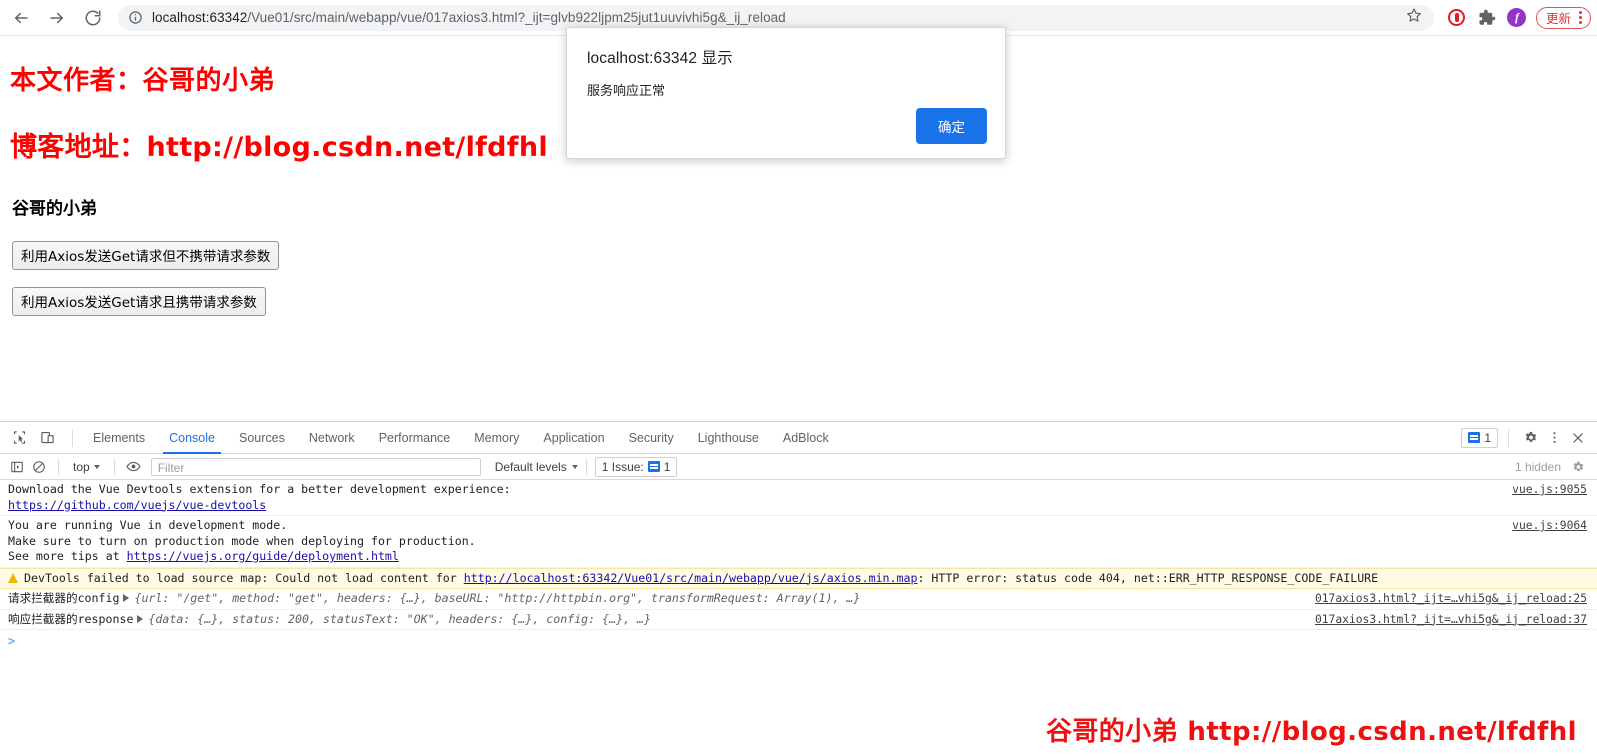 Image resolution: width=1597 pixels, height=756 pixels. I want to click on message-link: https://github.com/vuejs/vue-devtools, so click(137, 505).